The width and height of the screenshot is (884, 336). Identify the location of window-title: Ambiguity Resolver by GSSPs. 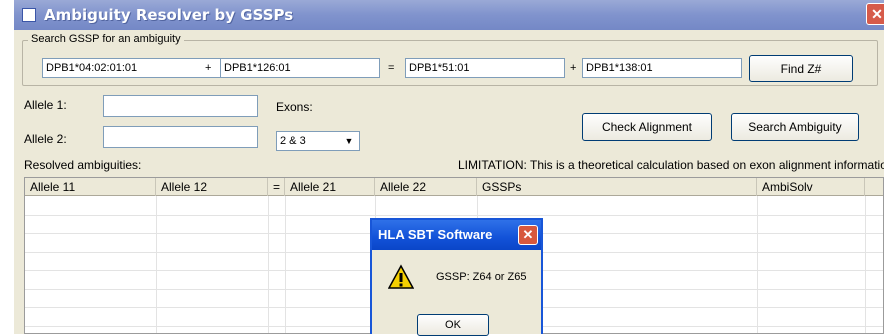
(169, 15).